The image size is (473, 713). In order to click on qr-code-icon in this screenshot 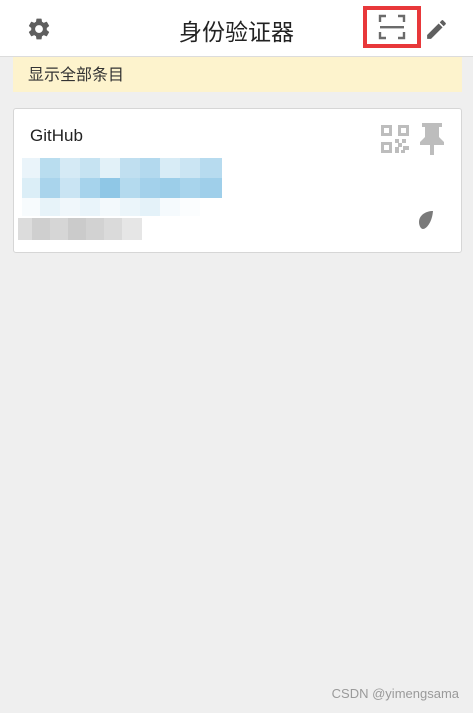, I will do `click(395, 139)`.